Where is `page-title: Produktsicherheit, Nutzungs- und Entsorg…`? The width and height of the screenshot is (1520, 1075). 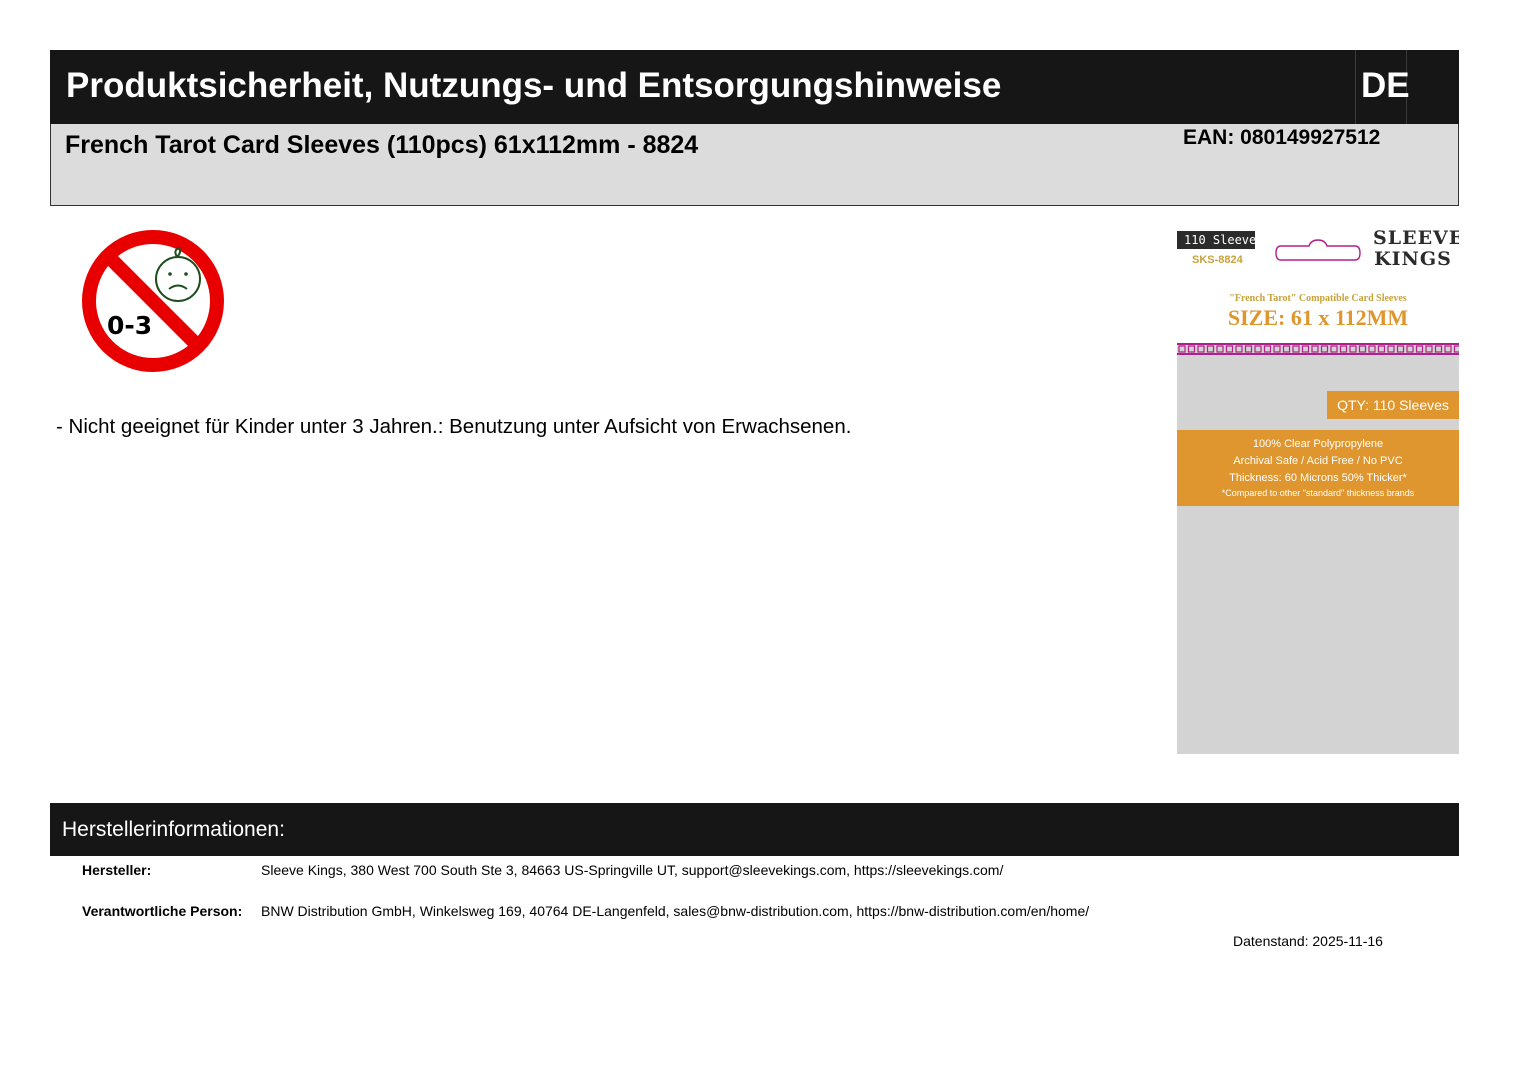
page-title: Produktsicherheit, Nutzungs- und Entsorg… is located at coordinates (534, 85).